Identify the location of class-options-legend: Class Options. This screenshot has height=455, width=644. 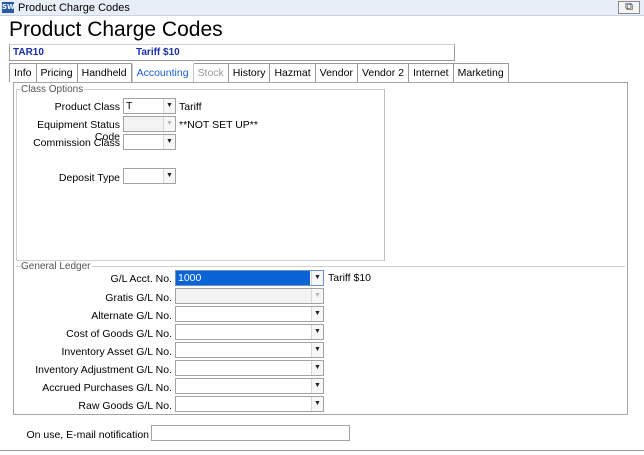
(52, 89).